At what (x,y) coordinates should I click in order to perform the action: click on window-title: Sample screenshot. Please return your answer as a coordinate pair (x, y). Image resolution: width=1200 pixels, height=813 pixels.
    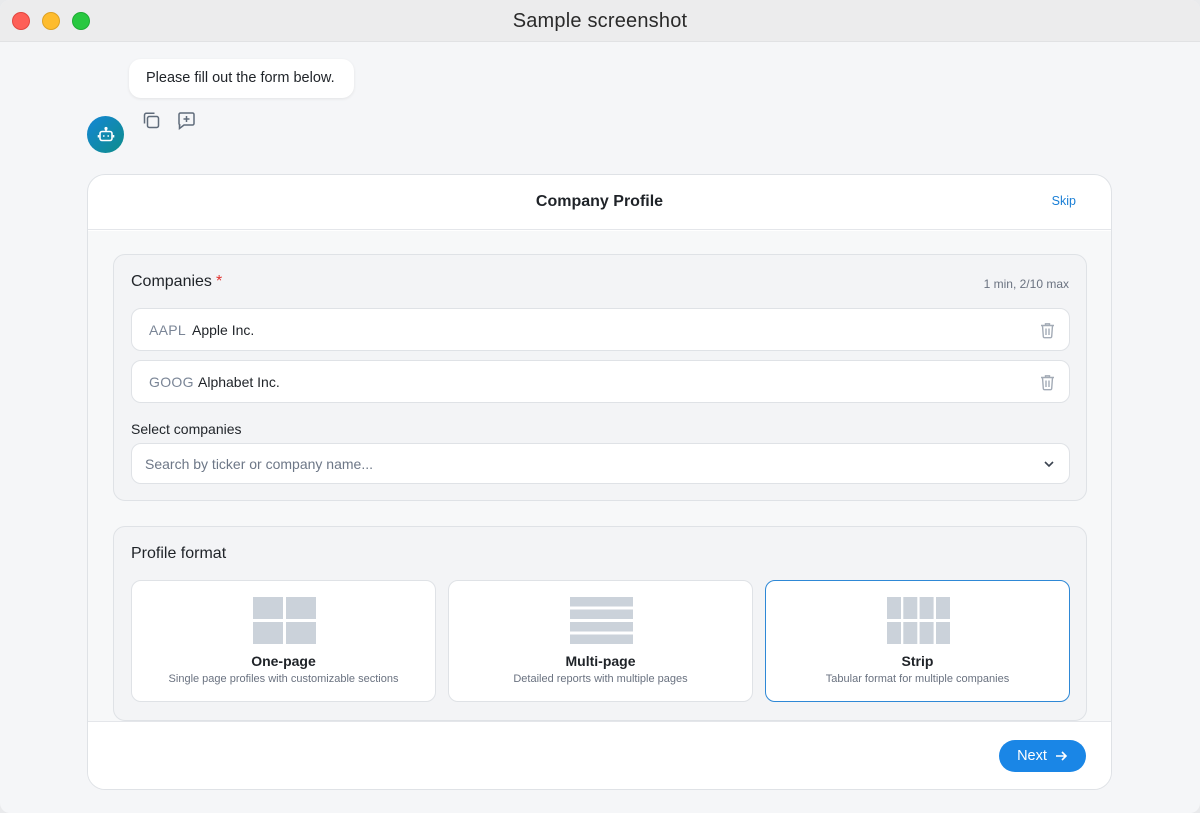
    Looking at the image, I should click on (600, 21).